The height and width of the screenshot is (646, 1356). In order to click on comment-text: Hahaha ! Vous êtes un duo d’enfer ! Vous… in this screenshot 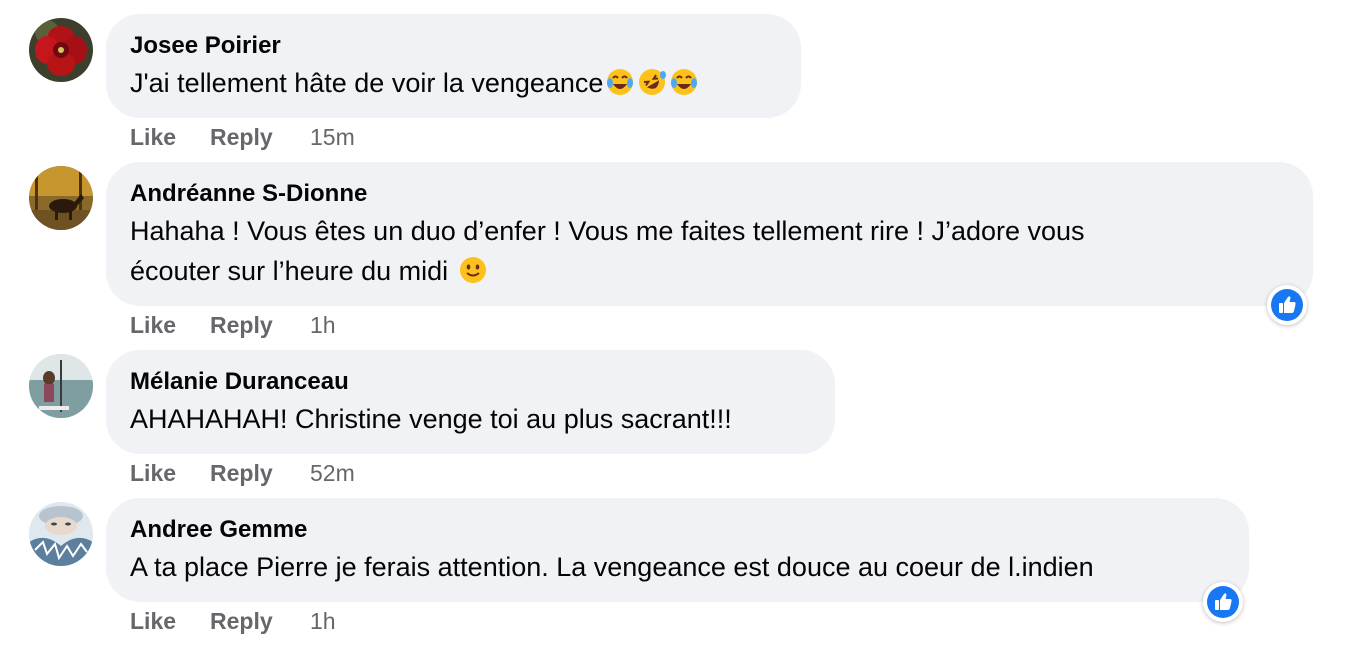, I will do `click(709, 251)`.